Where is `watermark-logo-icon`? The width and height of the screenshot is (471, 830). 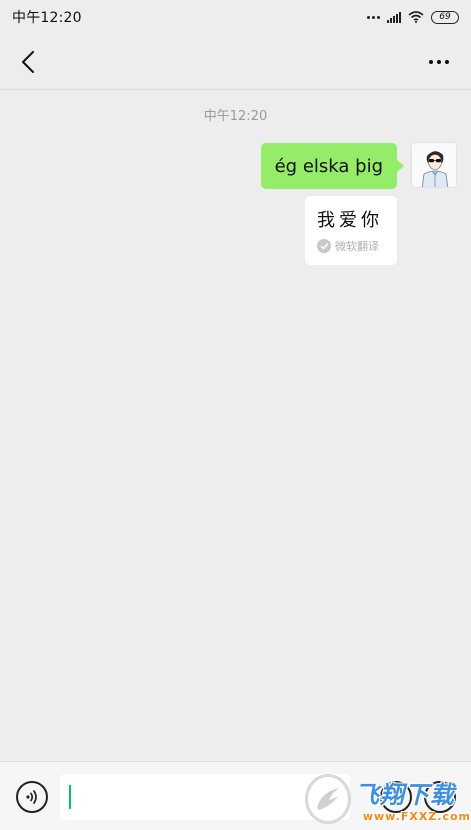
watermark-logo-icon is located at coordinates (328, 799).